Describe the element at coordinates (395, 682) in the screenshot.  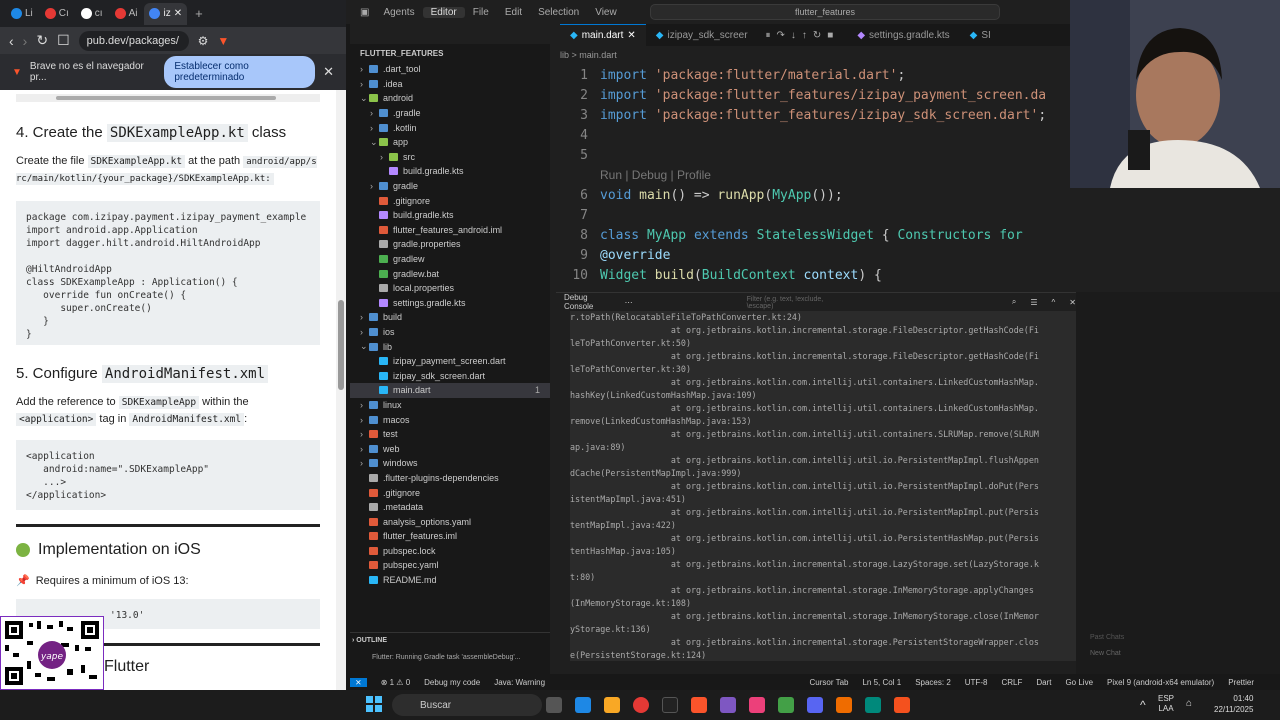
I see `problems-indicator: ⊗ 1 ⚠ 0` at that location.